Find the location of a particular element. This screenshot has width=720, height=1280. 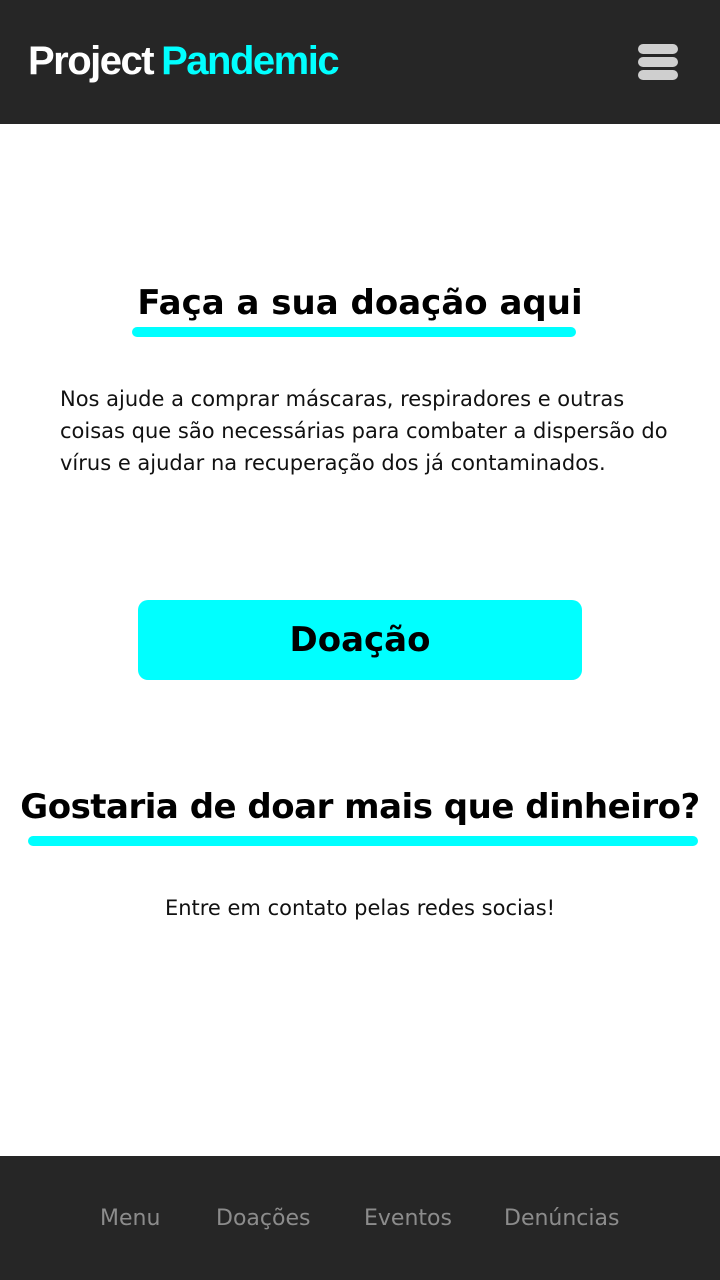

footer-link-doacoes: Doações is located at coordinates (263, 1219).